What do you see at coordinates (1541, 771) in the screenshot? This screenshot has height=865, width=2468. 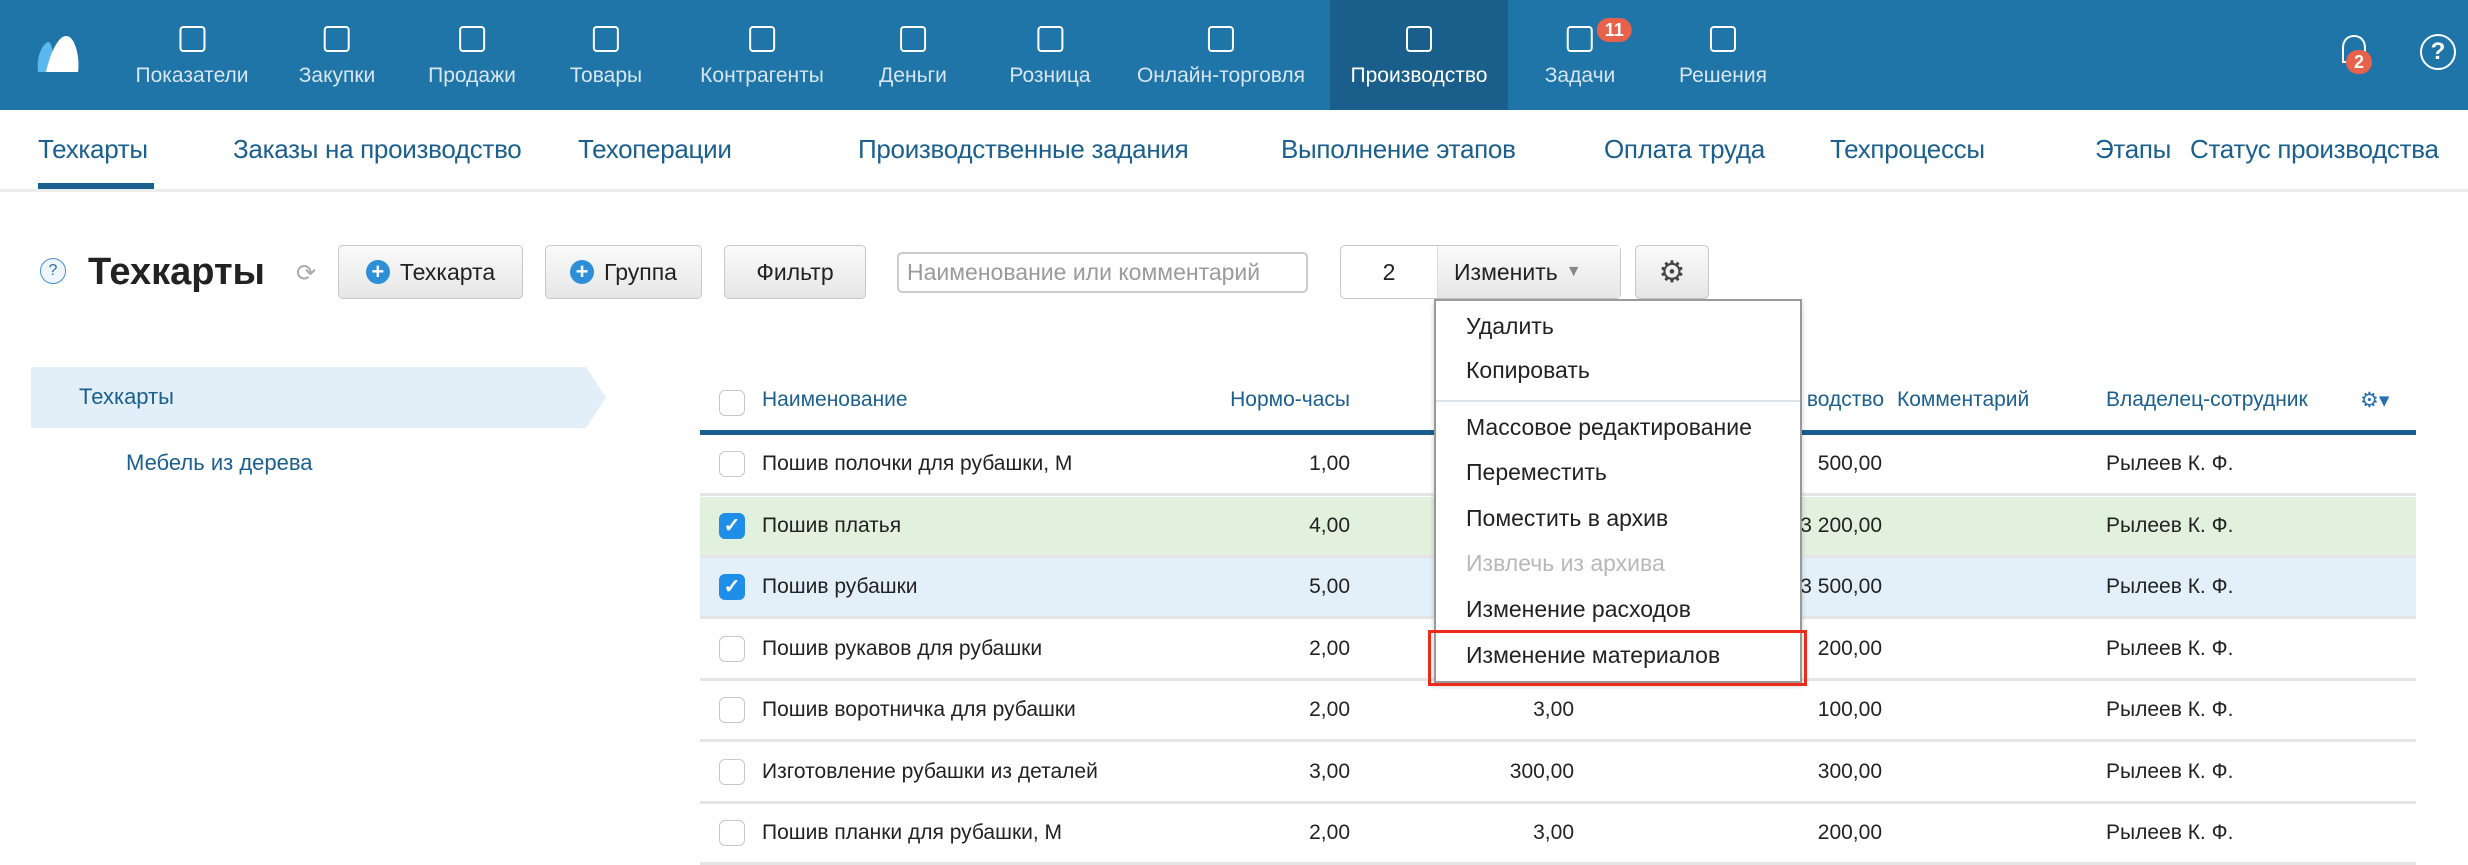 I see `cell-col3: 300,00` at bounding box center [1541, 771].